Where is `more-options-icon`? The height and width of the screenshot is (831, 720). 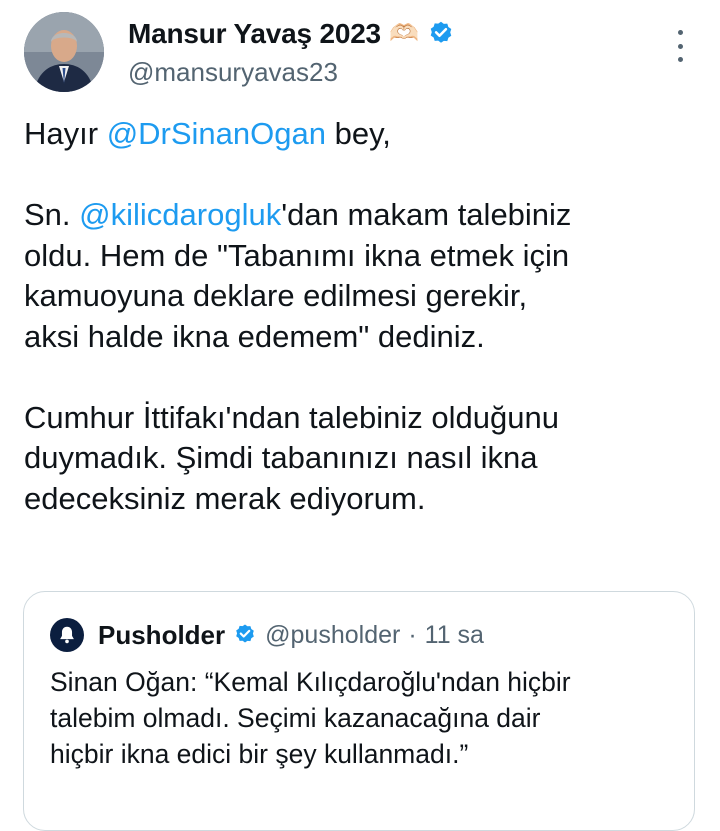
more-options-icon is located at coordinates (680, 46).